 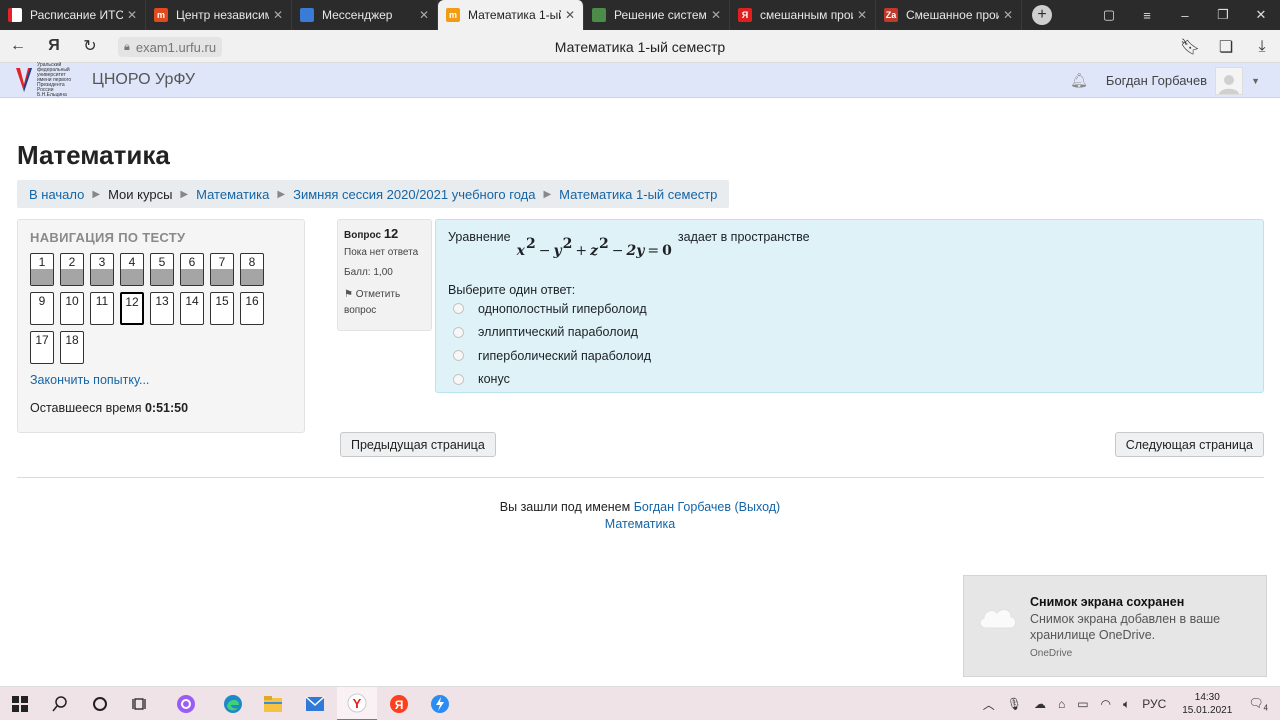 I want to click on browser-tab: Расписание ИТС ✕, so click(x=73, y=15).